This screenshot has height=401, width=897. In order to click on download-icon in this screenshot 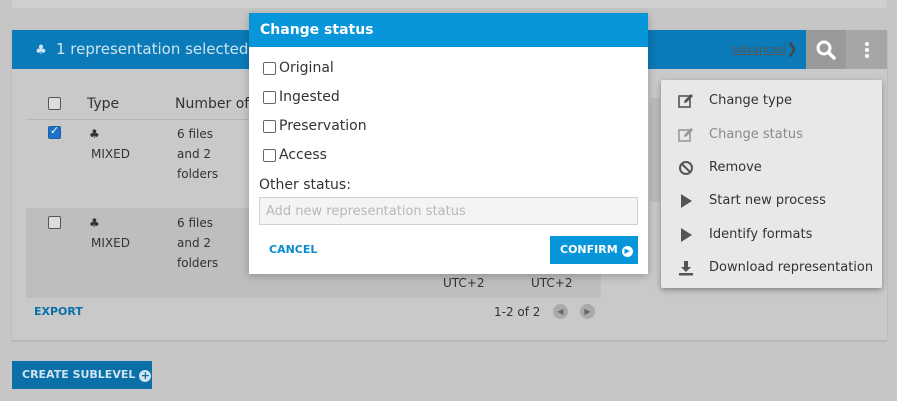, I will do `click(686, 268)`.